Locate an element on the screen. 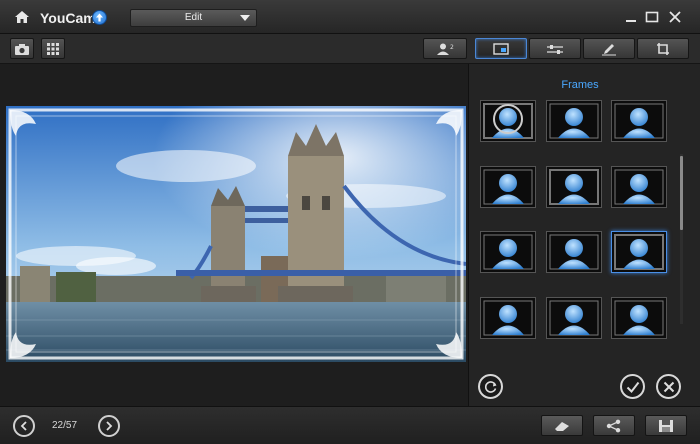 The width and height of the screenshot is (700, 444). grid-view-button is located at coordinates (53, 48).